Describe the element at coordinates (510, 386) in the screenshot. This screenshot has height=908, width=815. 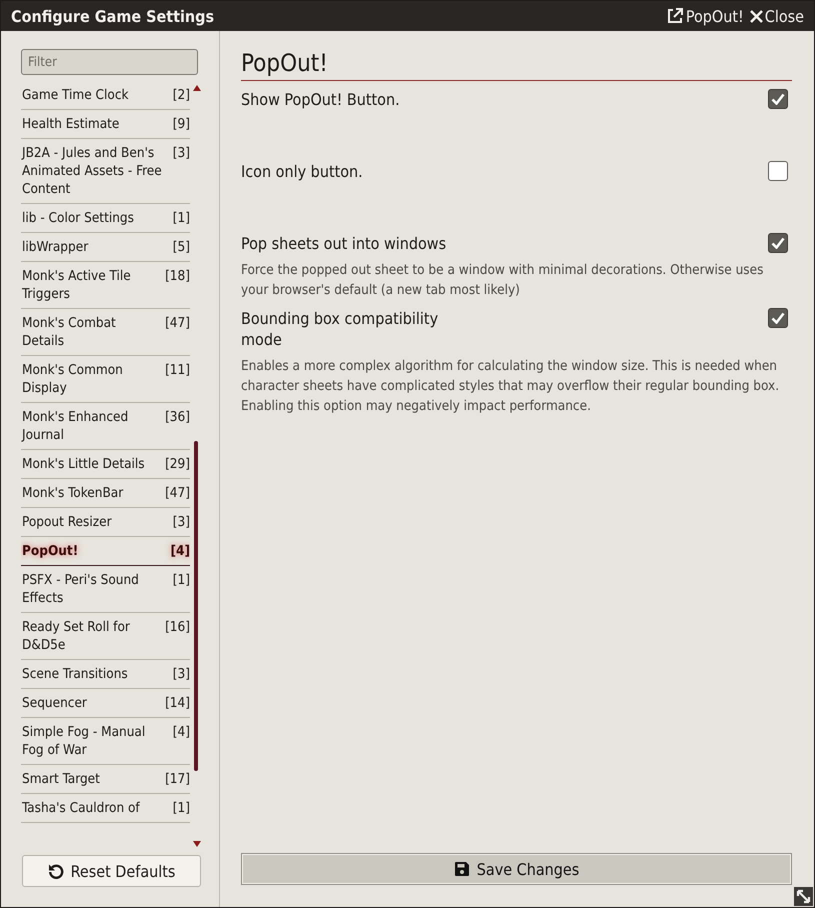
I see `setting-hint: Enables a more complex algorithm for calculating the window size. This is needed when character sheets have complicated styles that may overflow their regular bounding box. Enabling this option may negatively impact performance.` at that location.